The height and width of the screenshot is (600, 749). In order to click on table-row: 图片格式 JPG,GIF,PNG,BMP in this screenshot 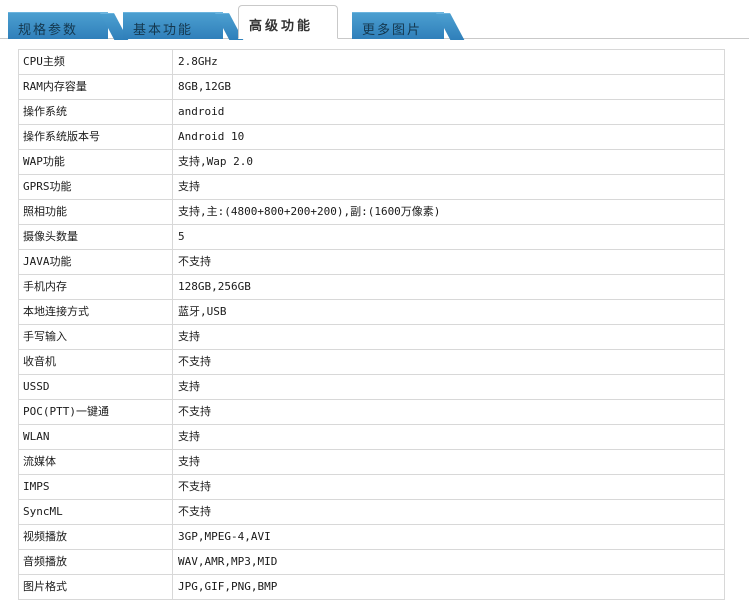, I will do `click(371, 587)`.